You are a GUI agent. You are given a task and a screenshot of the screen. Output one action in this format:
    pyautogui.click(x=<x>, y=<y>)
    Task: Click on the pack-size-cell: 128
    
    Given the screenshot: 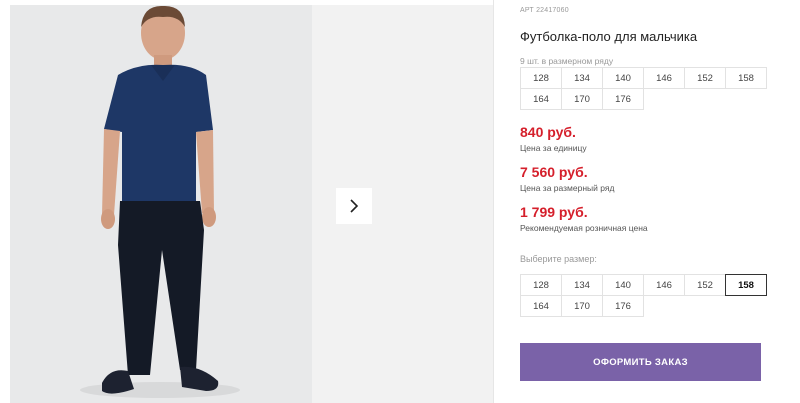 What is the action you would take?
    pyautogui.click(x=541, y=78)
    